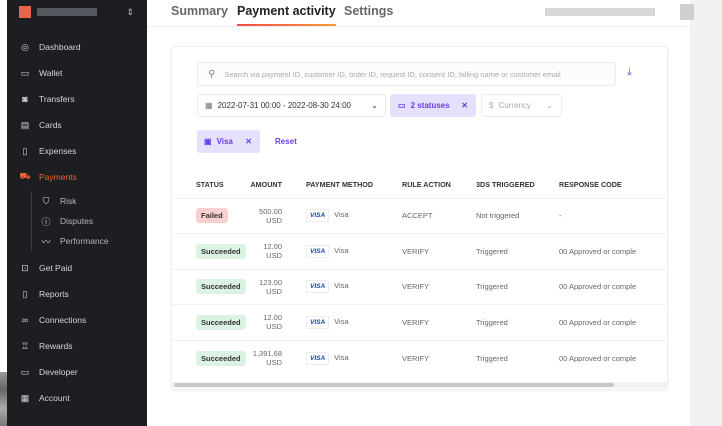  I want to click on alert-icon: ⓘ, so click(46, 221).